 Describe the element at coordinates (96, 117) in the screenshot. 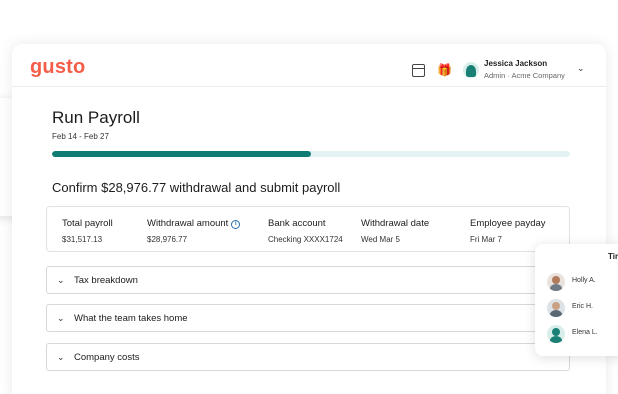

I see `page-title: Run Payroll` at that location.